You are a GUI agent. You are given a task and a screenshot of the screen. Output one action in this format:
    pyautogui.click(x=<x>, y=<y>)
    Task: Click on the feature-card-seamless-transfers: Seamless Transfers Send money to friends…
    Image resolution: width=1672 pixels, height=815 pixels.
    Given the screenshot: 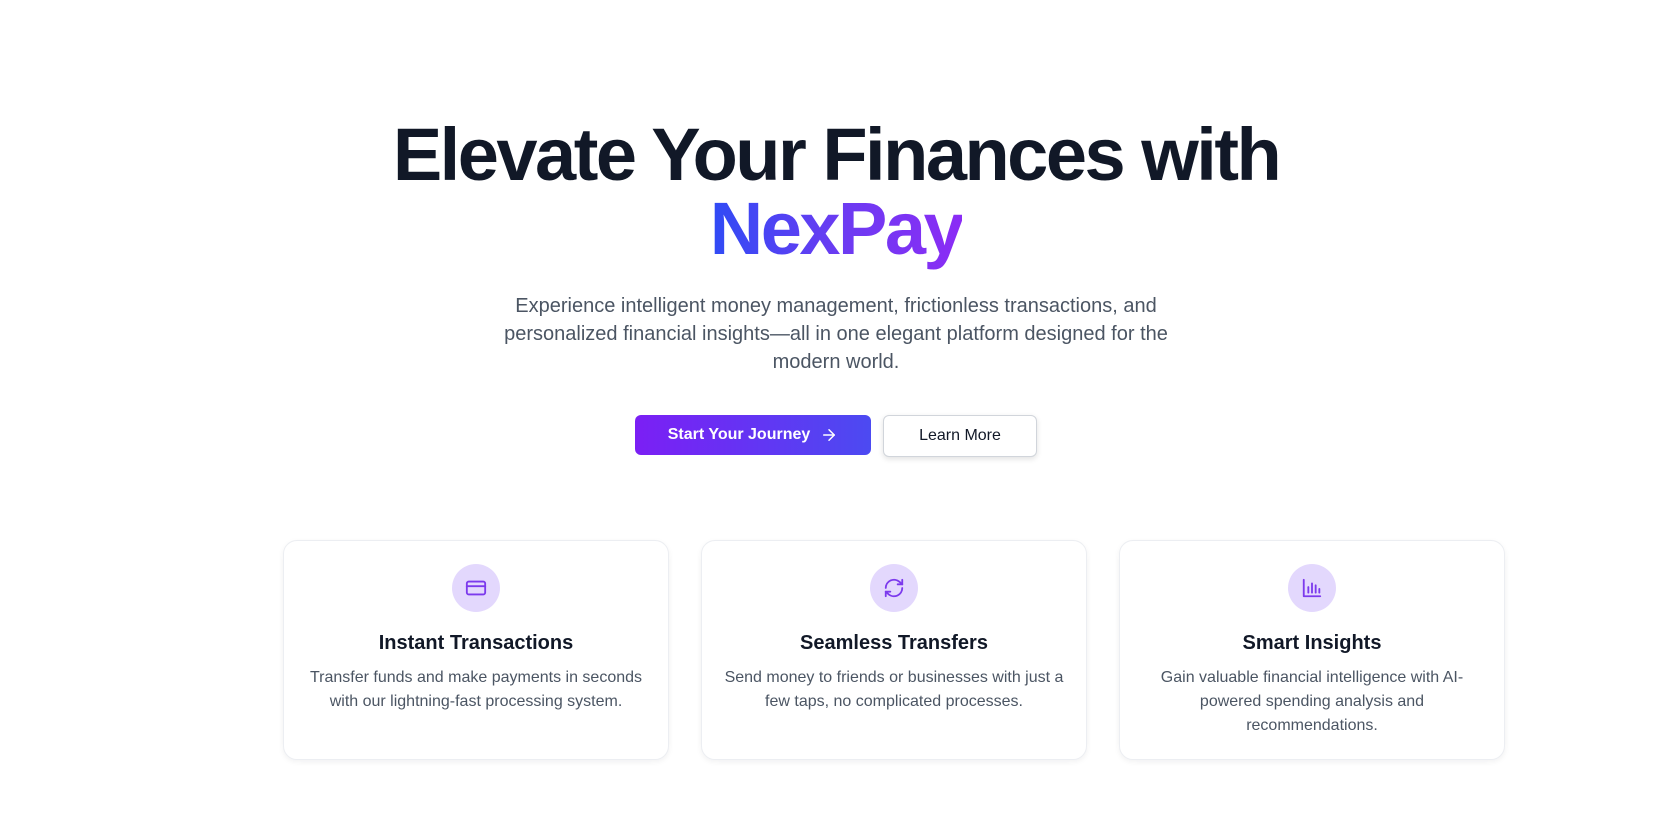 What is the action you would take?
    pyautogui.click(x=894, y=650)
    